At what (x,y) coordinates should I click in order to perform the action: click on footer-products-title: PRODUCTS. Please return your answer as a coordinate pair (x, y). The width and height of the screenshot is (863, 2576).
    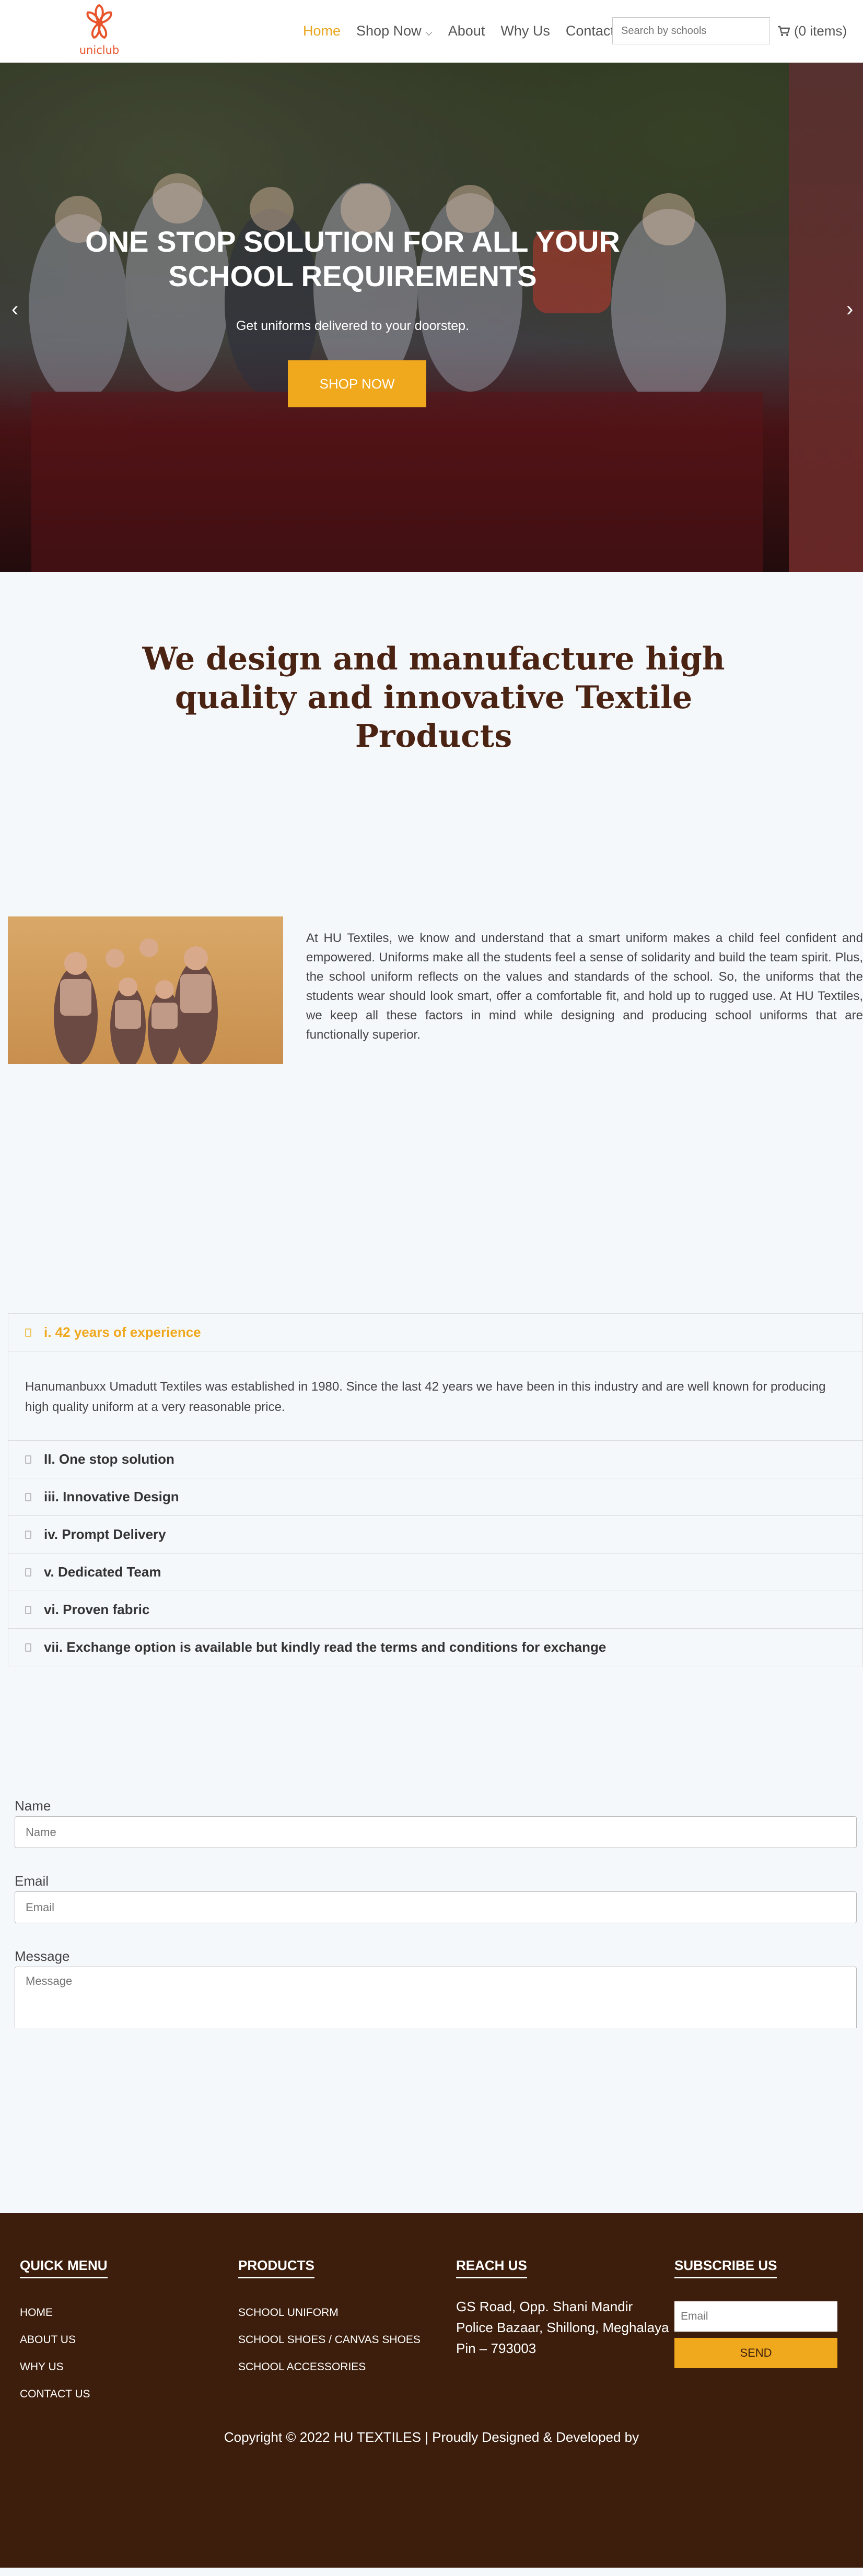
    Looking at the image, I should click on (276, 2267).